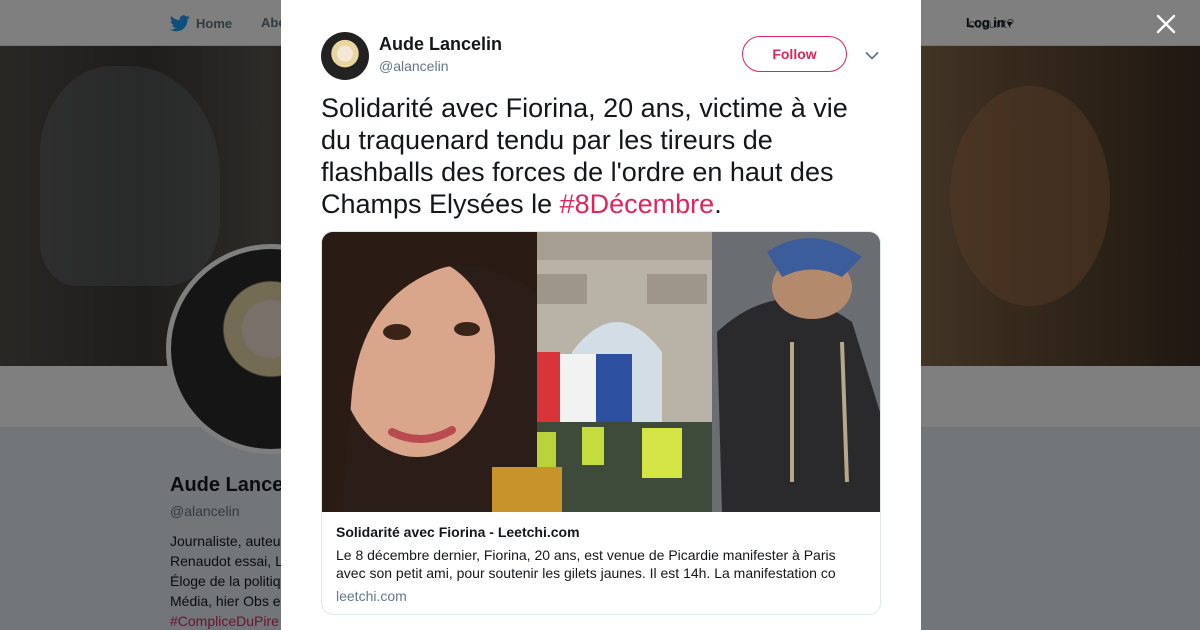  What do you see at coordinates (718, 204) in the screenshot?
I see `tweet-text-end: .` at bounding box center [718, 204].